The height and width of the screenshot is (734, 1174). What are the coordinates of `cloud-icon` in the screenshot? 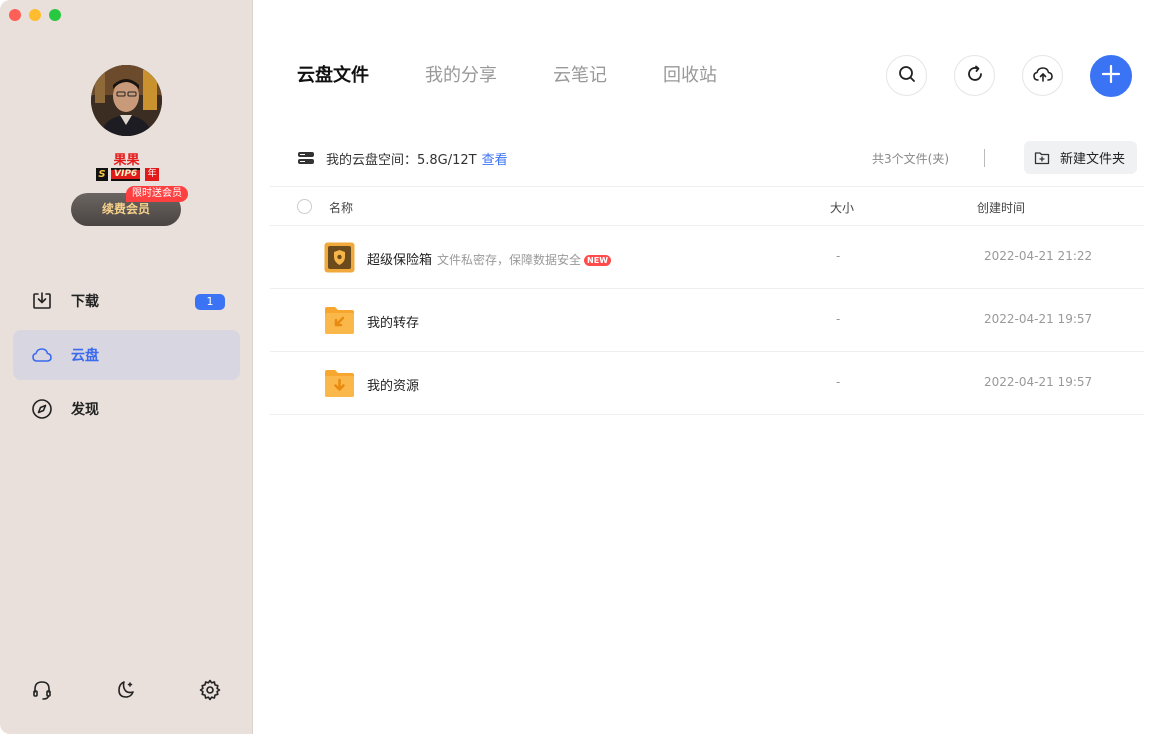 It's located at (42, 355).